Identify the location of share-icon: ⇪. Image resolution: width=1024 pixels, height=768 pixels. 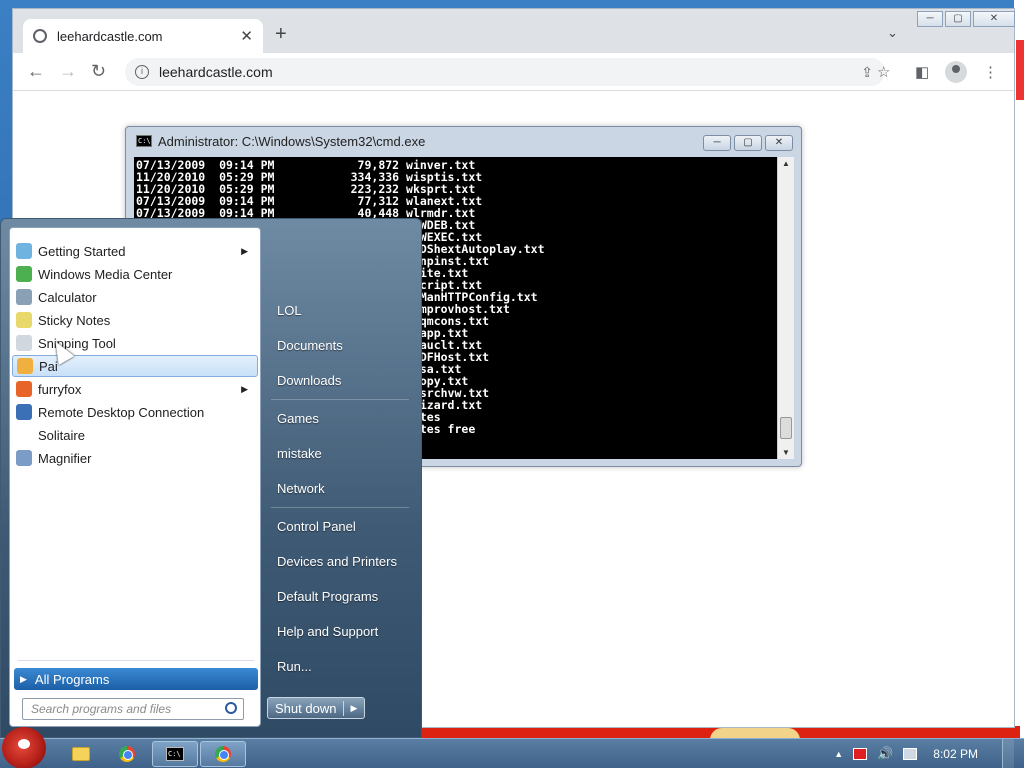
(867, 72).